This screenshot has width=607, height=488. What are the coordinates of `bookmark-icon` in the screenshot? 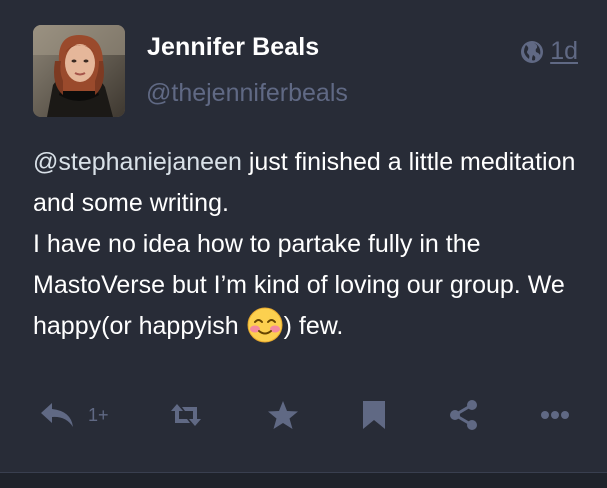 It's located at (374, 415).